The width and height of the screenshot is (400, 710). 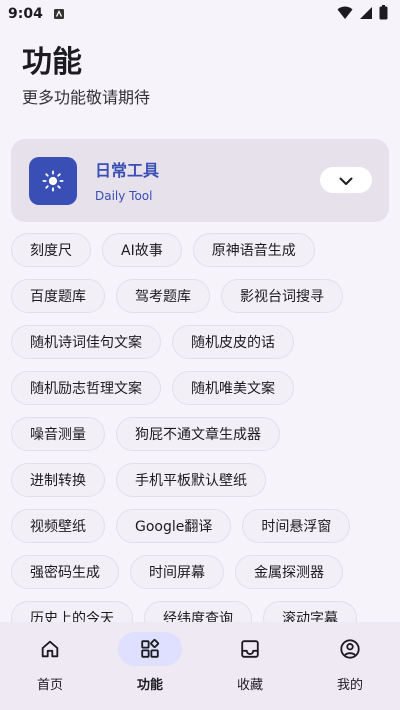 I want to click on tool-chip: 进制转换, so click(x=58, y=480).